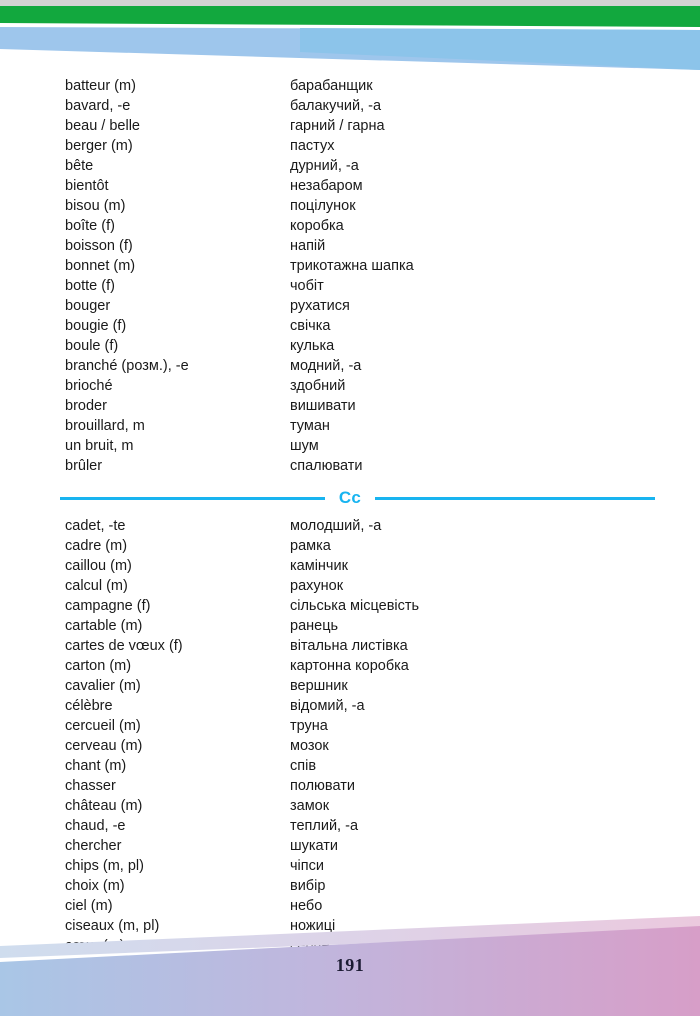 The height and width of the screenshot is (1016, 700). I want to click on ukrainian-translation: туман, so click(310, 426).